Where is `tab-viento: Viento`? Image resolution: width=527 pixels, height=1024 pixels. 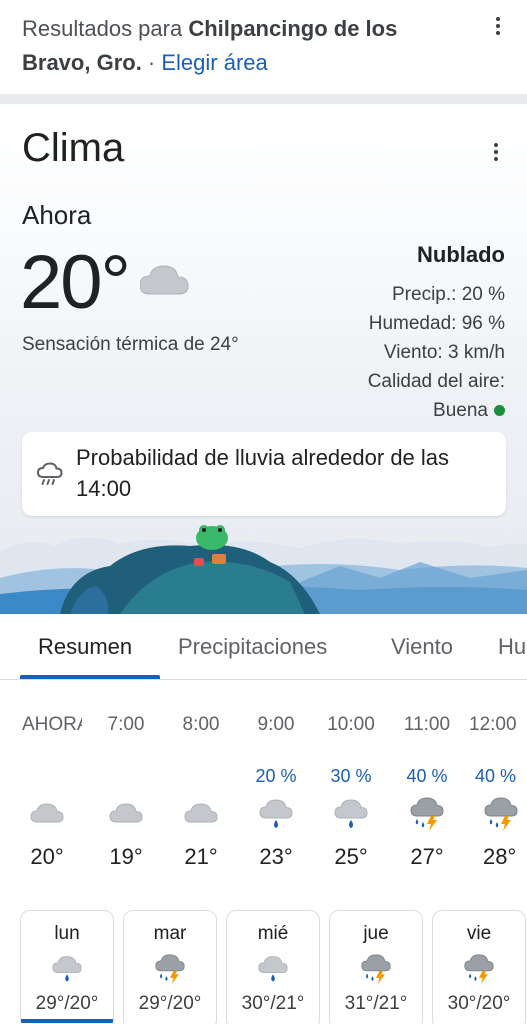 tab-viento: Viento is located at coordinates (422, 647).